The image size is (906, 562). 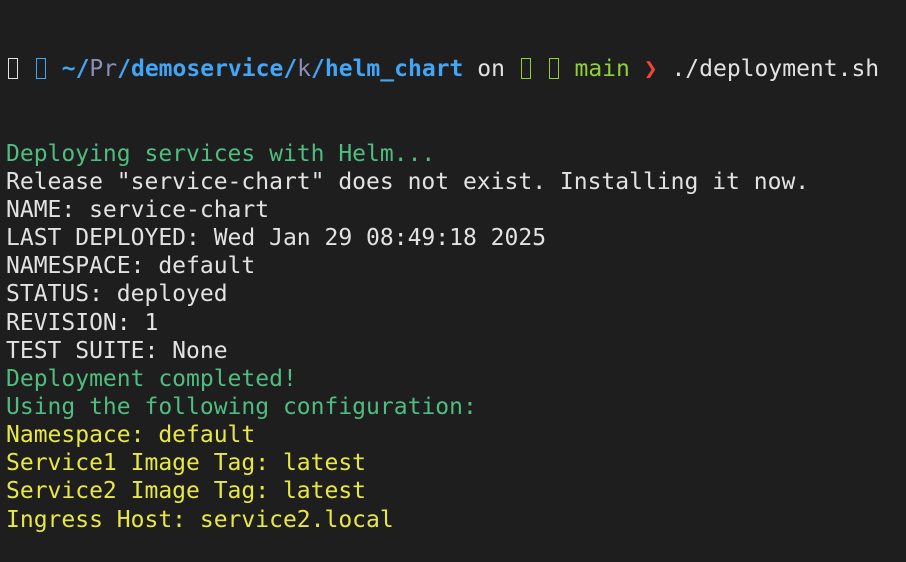 What do you see at coordinates (491, 69) in the screenshot?
I see `prompt-on-label: on` at bounding box center [491, 69].